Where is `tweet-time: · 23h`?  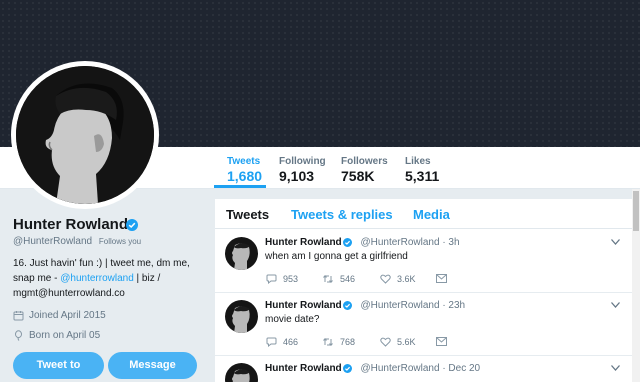
tweet-time: · 23h is located at coordinates (453, 305).